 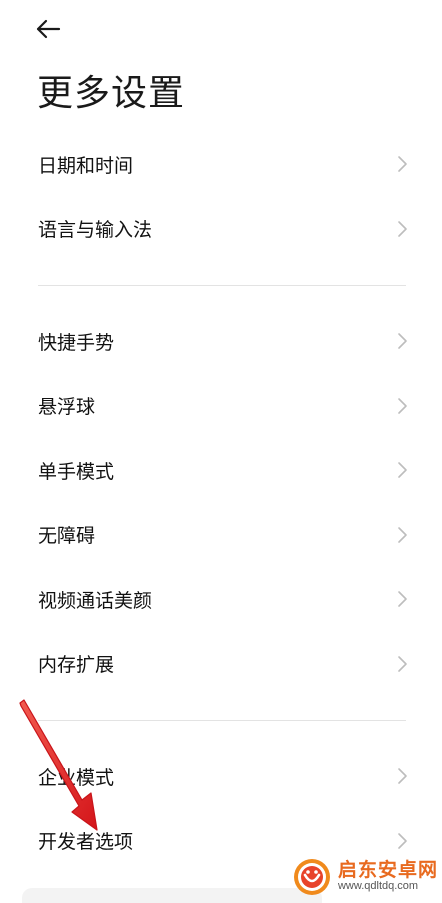 What do you see at coordinates (76, 342) in the screenshot?
I see `settings-item-label: 快捷手势` at bounding box center [76, 342].